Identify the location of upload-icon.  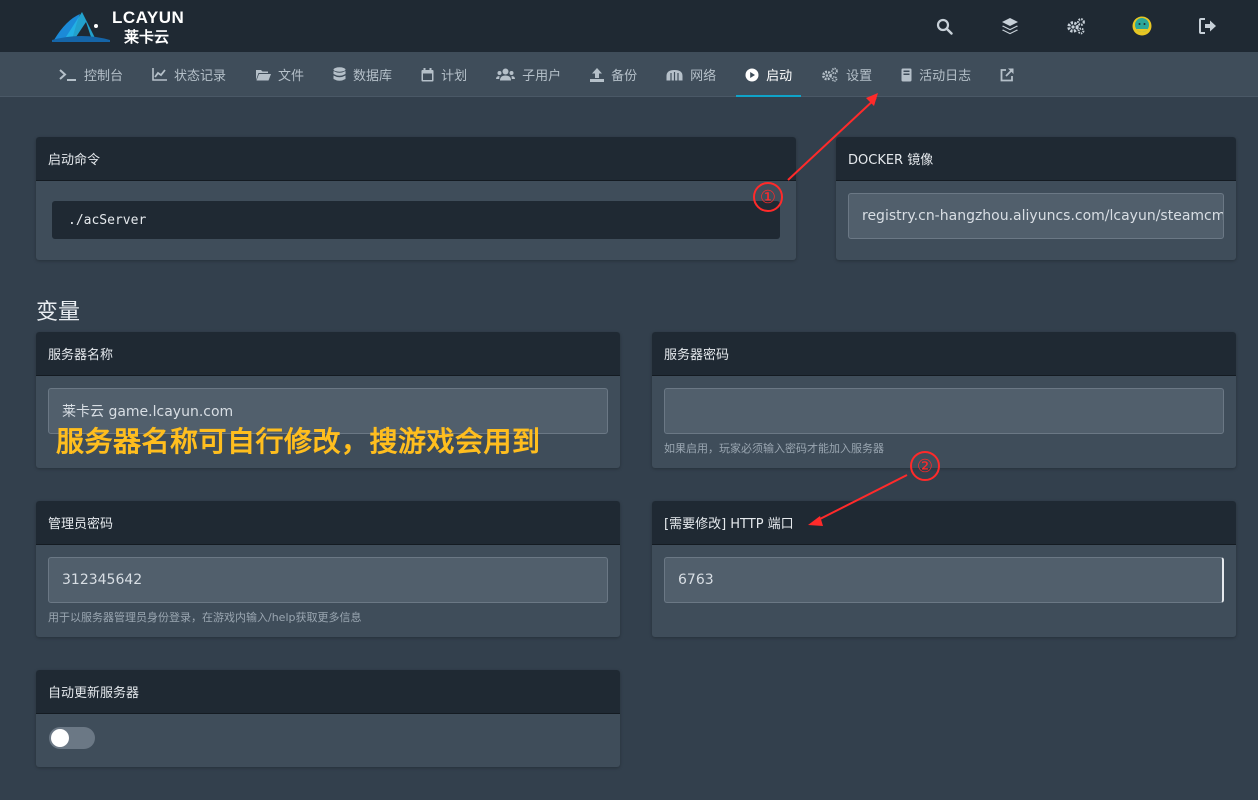
(597, 74).